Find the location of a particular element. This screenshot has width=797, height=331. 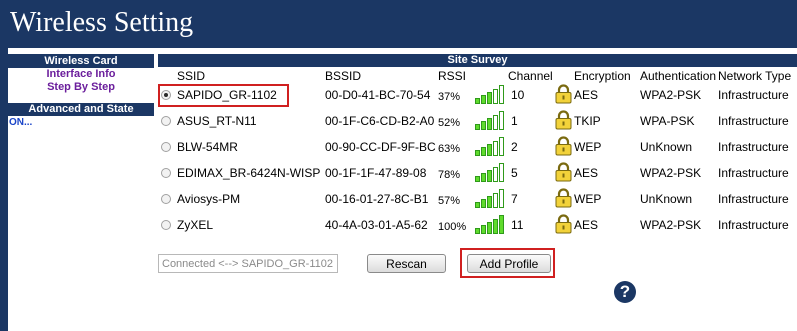

sidebar-section-advanced-state: Advanced and State is located at coordinates (81, 109).